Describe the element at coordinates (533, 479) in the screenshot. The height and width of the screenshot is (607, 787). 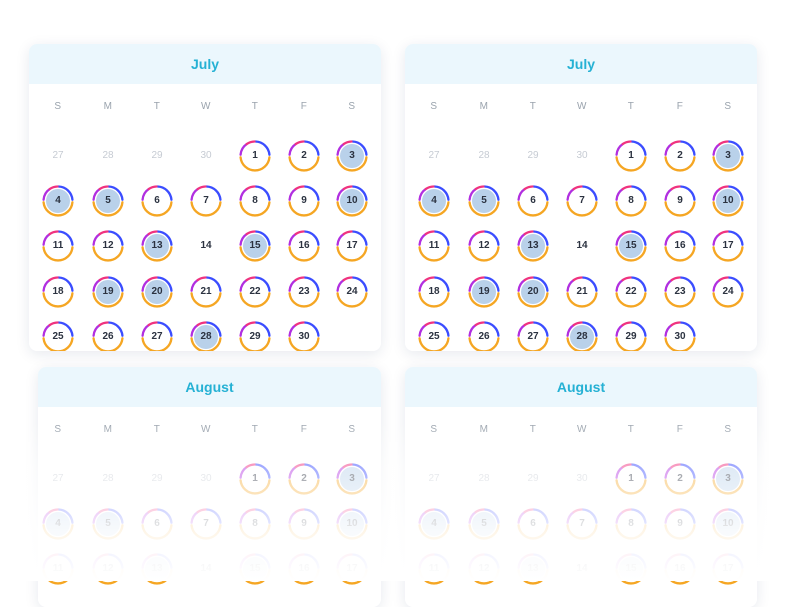
I see `calendar-day-outside-month: 29` at that location.